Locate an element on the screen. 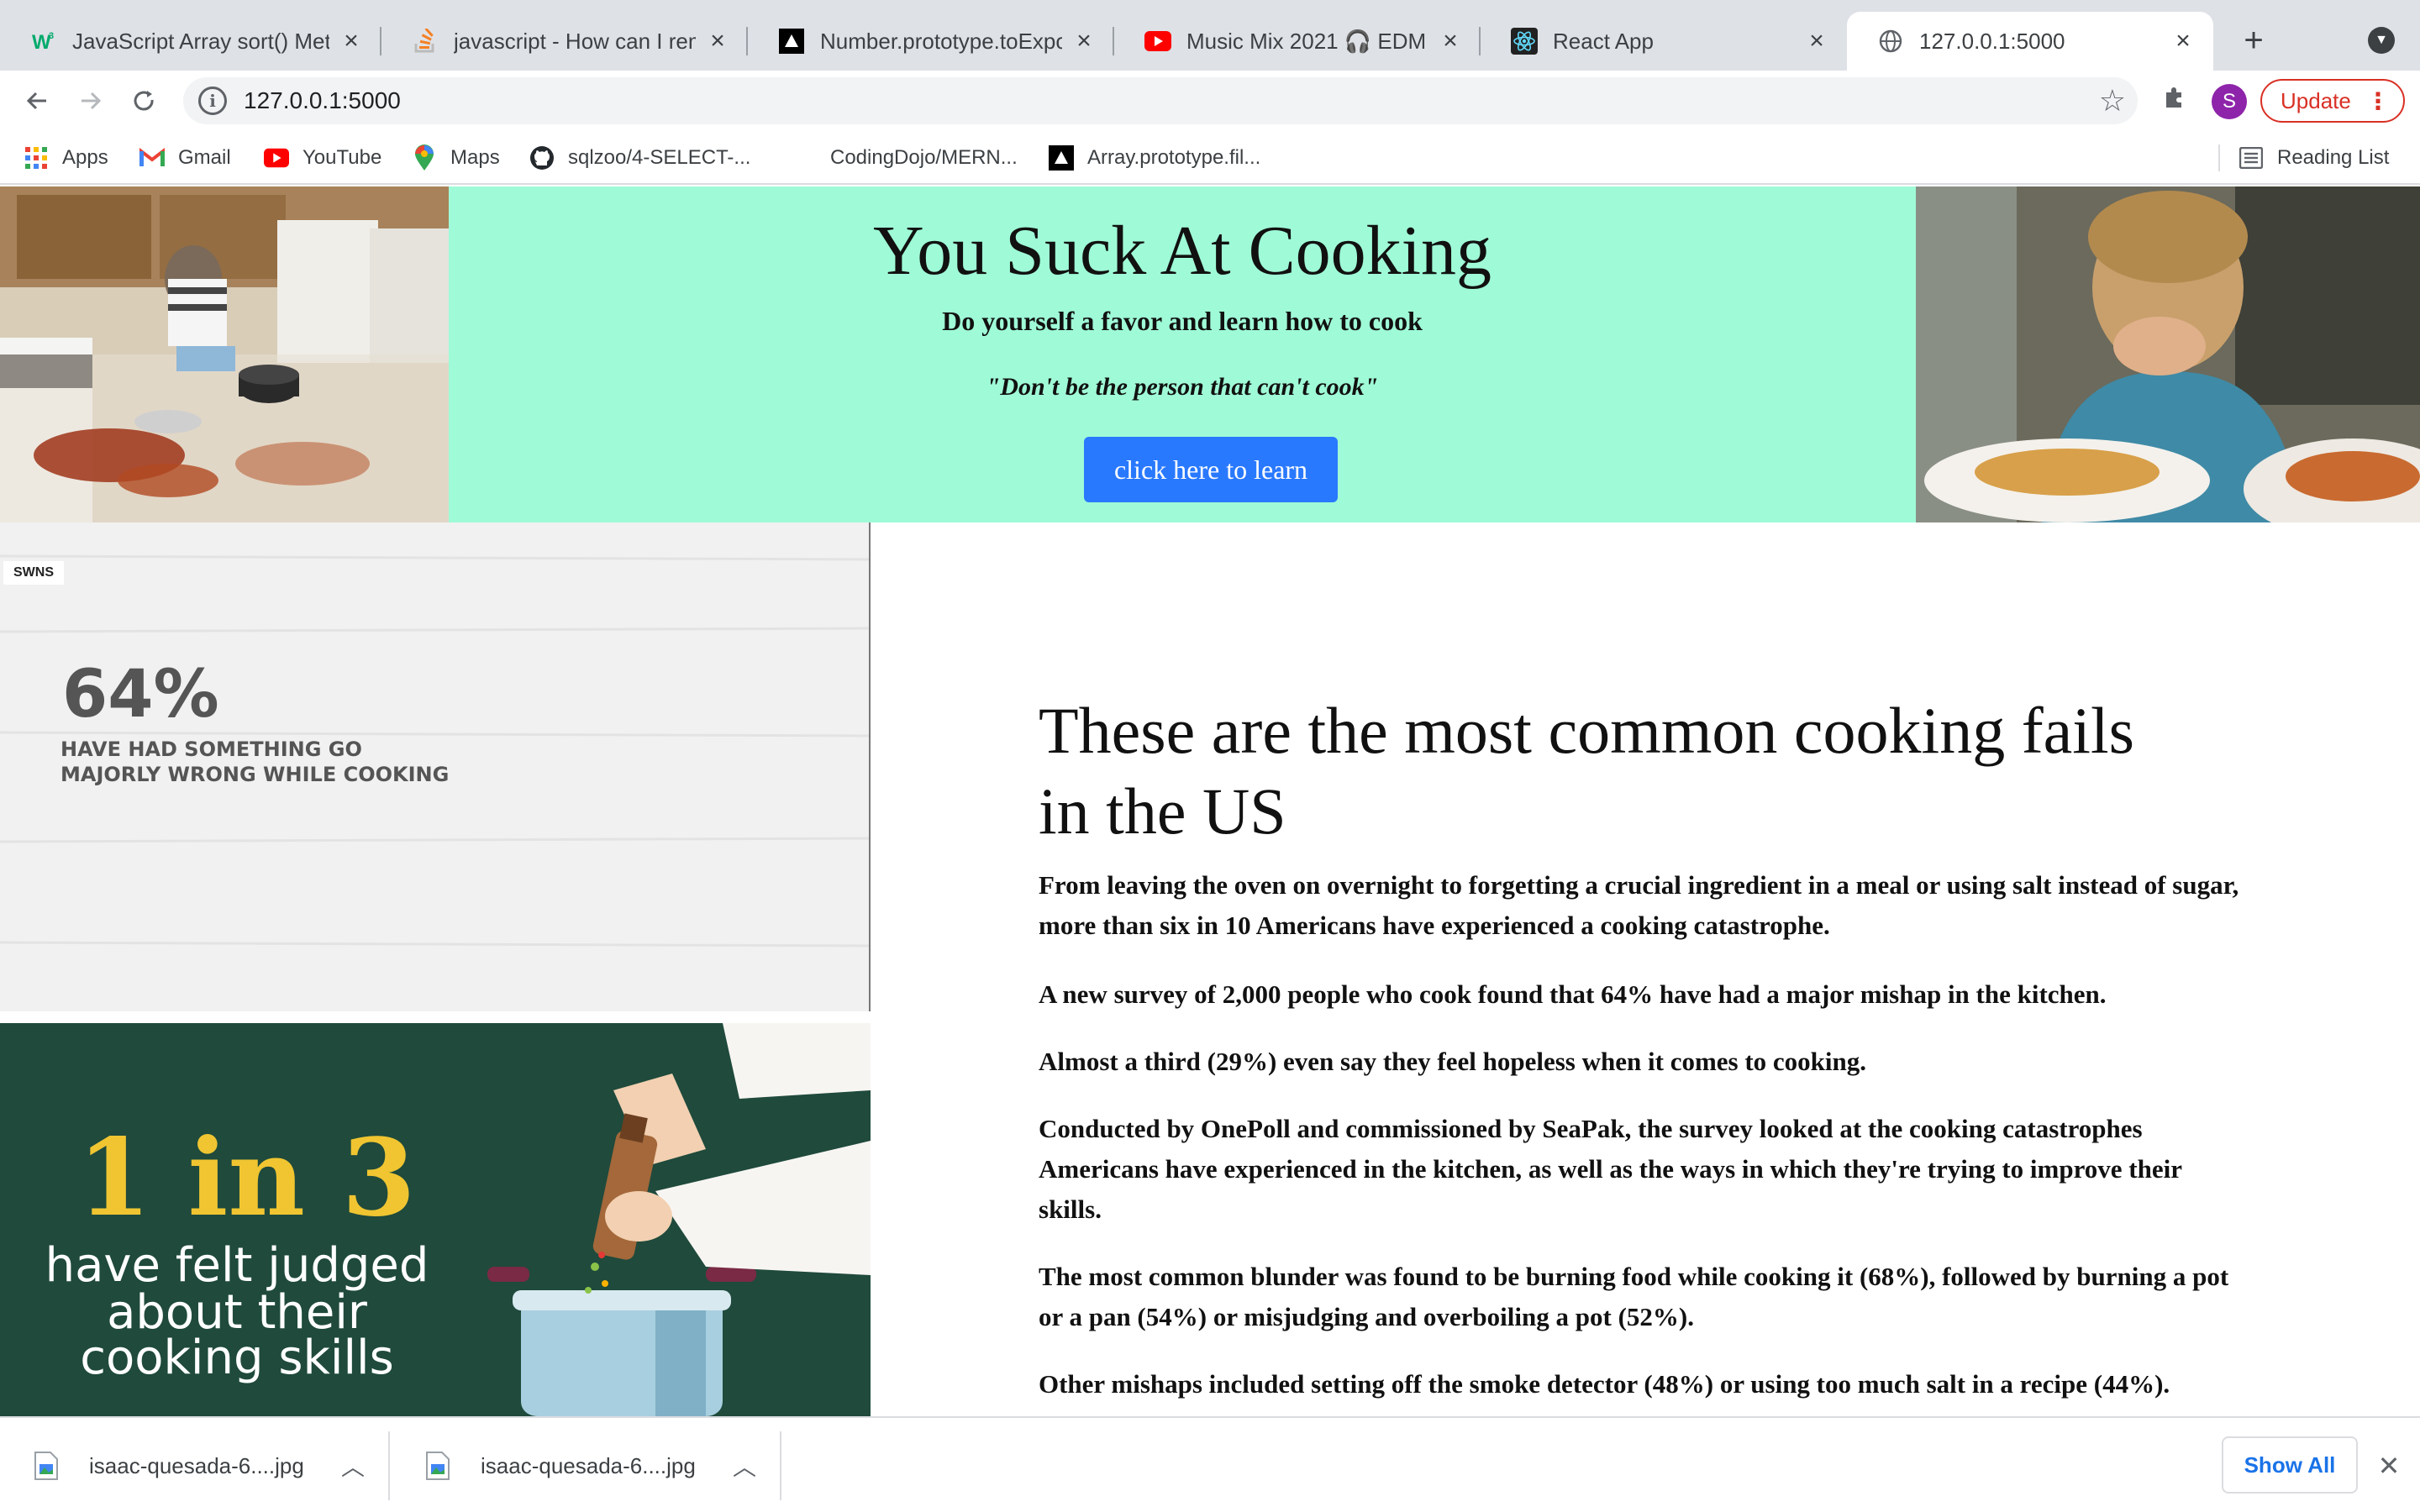  tab-react-app: React App × is located at coordinates (1664, 41).